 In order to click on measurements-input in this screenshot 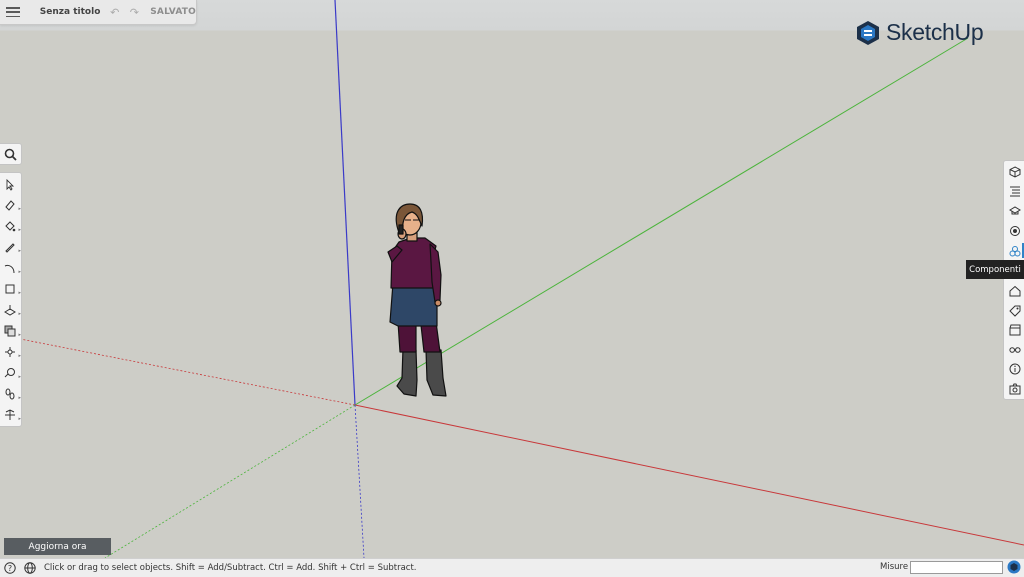, I will do `click(956, 567)`.